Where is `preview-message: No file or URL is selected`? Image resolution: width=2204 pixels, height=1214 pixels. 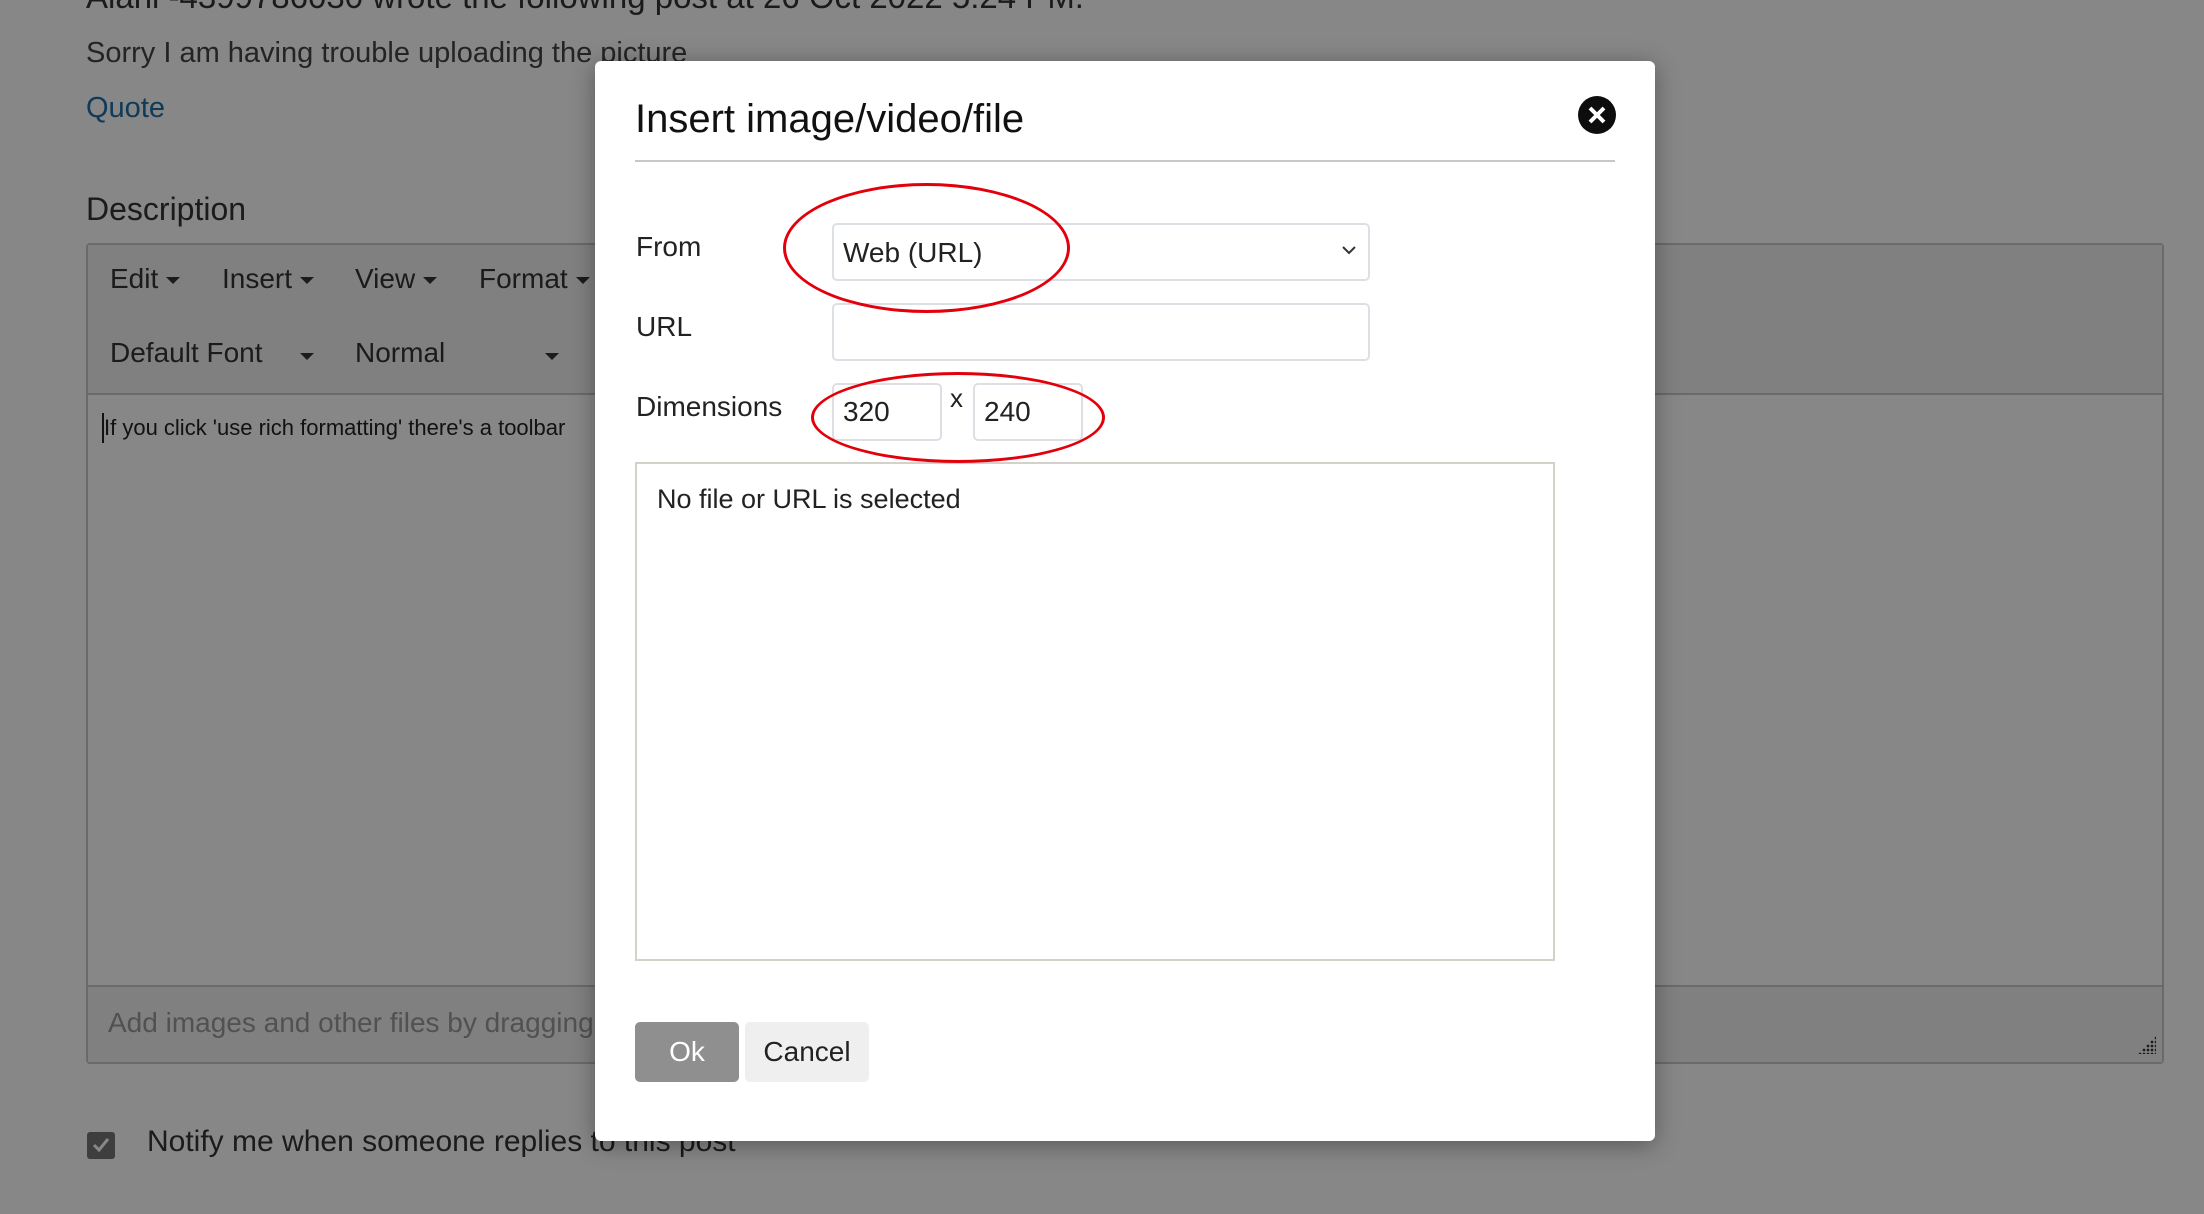
preview-message: No file or URL is selected is located at coordinates (809, 499).